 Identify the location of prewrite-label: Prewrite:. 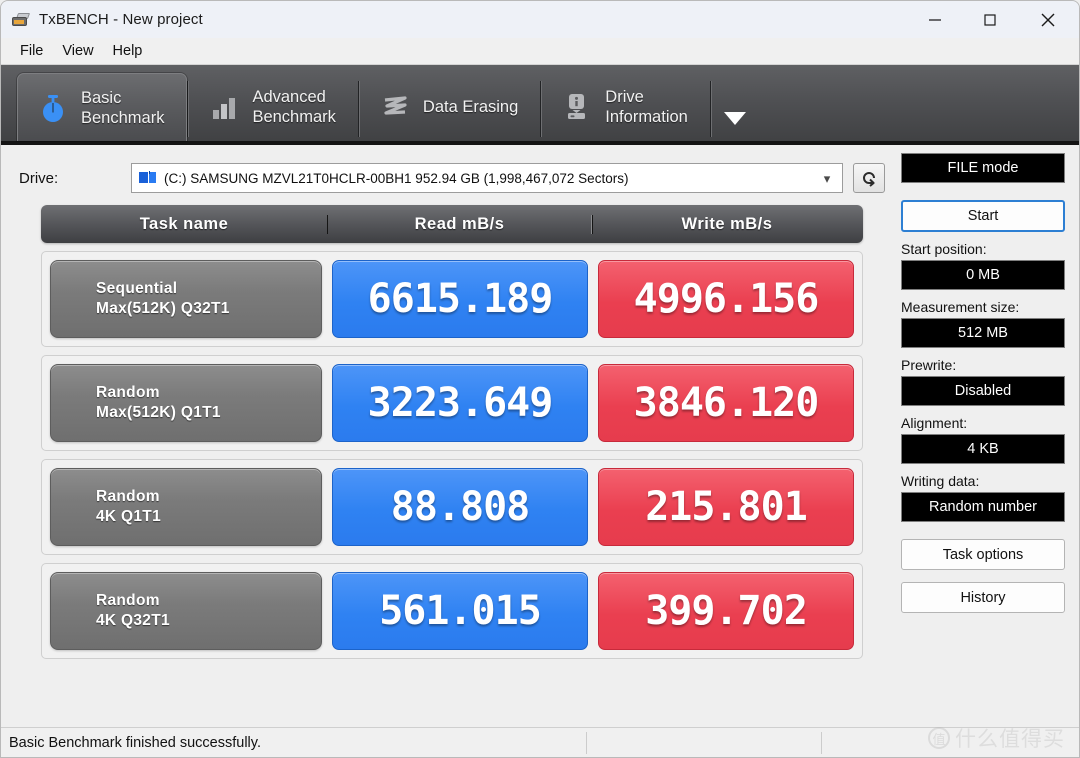
(929, 365).